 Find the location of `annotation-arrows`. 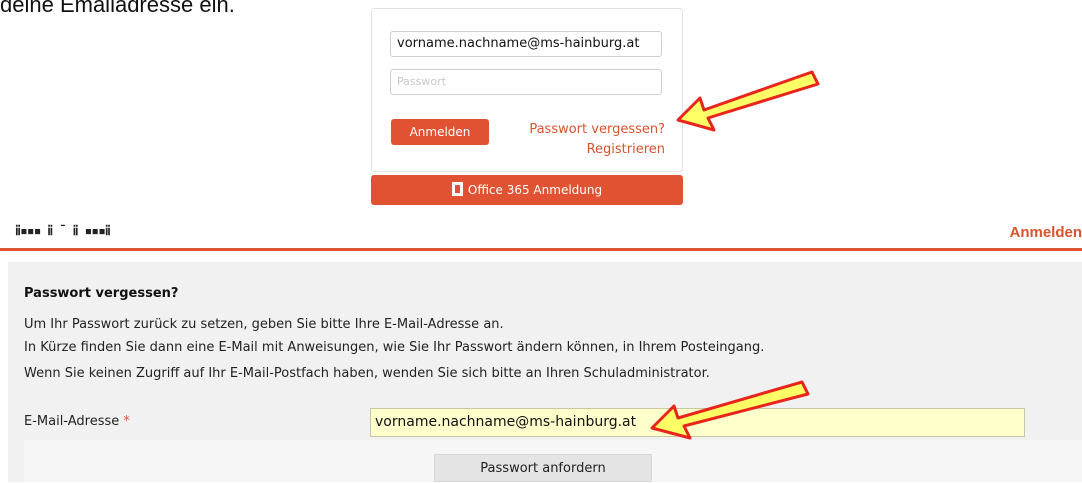

annotation-arrows is located at coordinates (735, 255).